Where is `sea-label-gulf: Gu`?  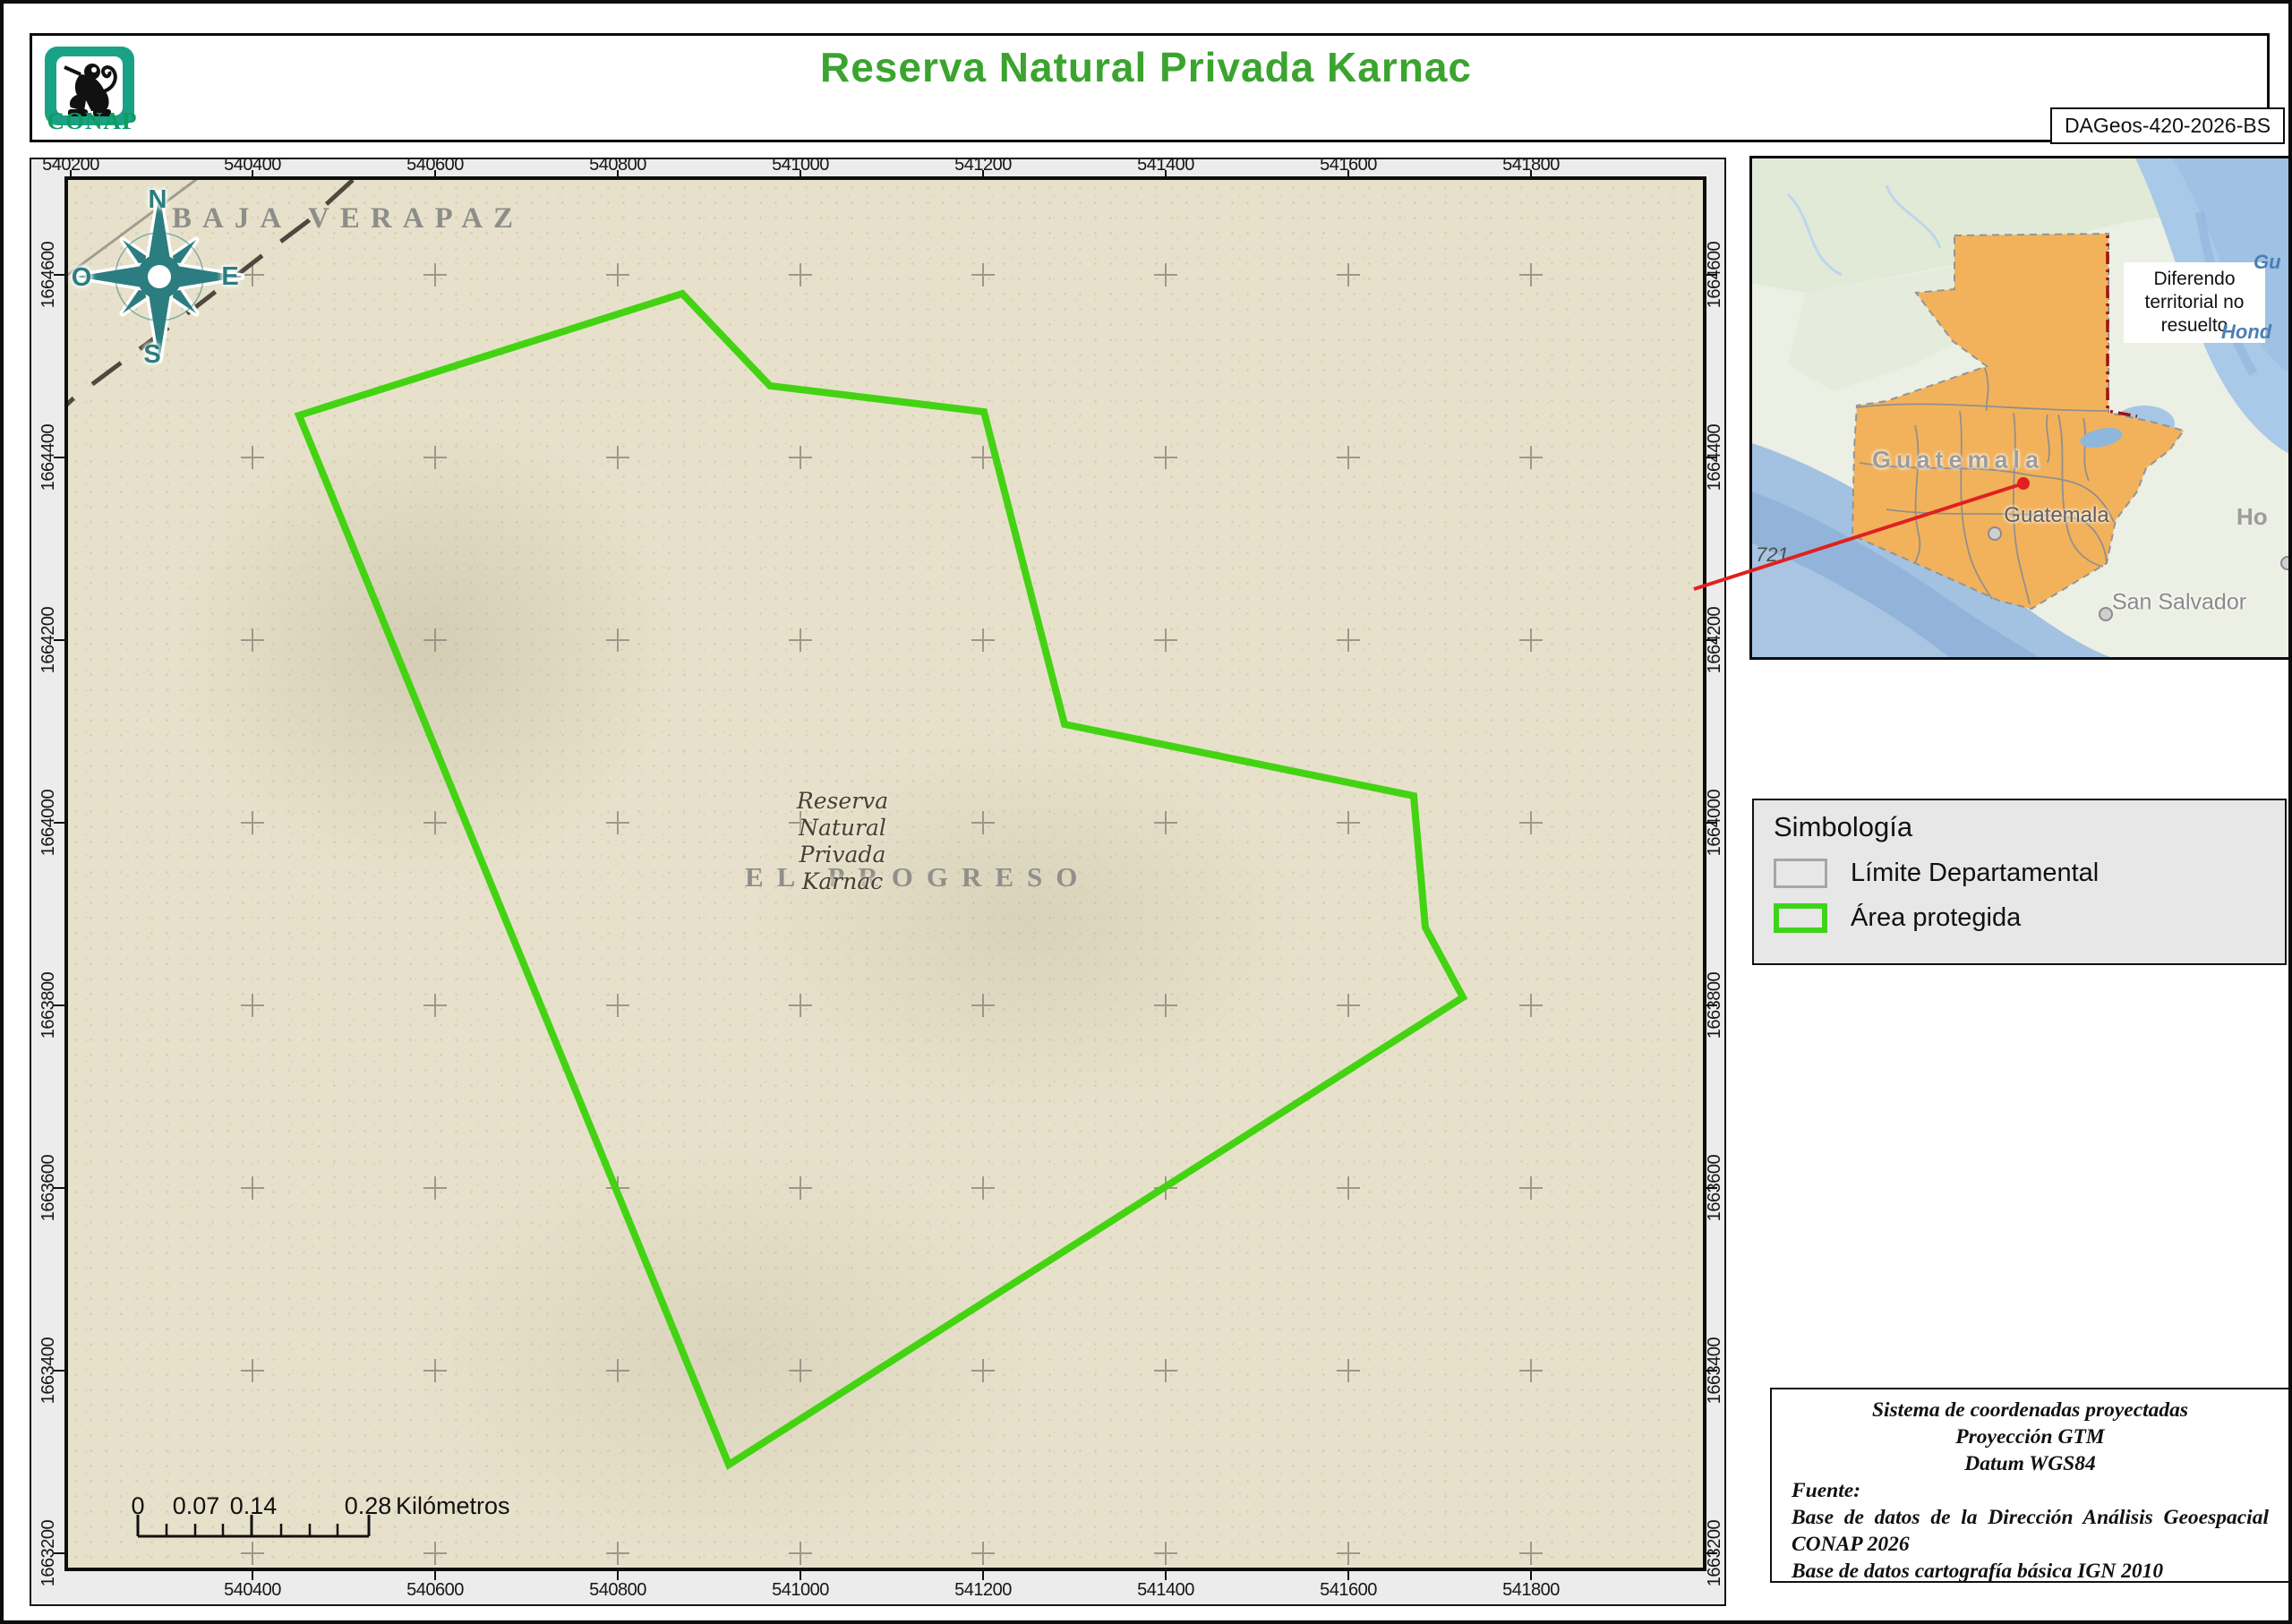
sea-label-gulf: Gu is located at coordinates (2267, 262).